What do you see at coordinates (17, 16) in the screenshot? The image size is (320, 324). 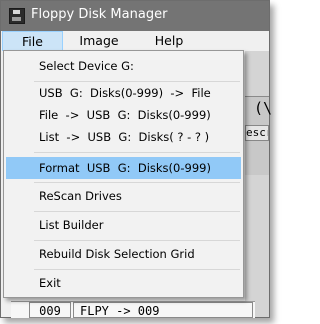 I see `floppy-disk-icon` at bounding box center [17, 16].